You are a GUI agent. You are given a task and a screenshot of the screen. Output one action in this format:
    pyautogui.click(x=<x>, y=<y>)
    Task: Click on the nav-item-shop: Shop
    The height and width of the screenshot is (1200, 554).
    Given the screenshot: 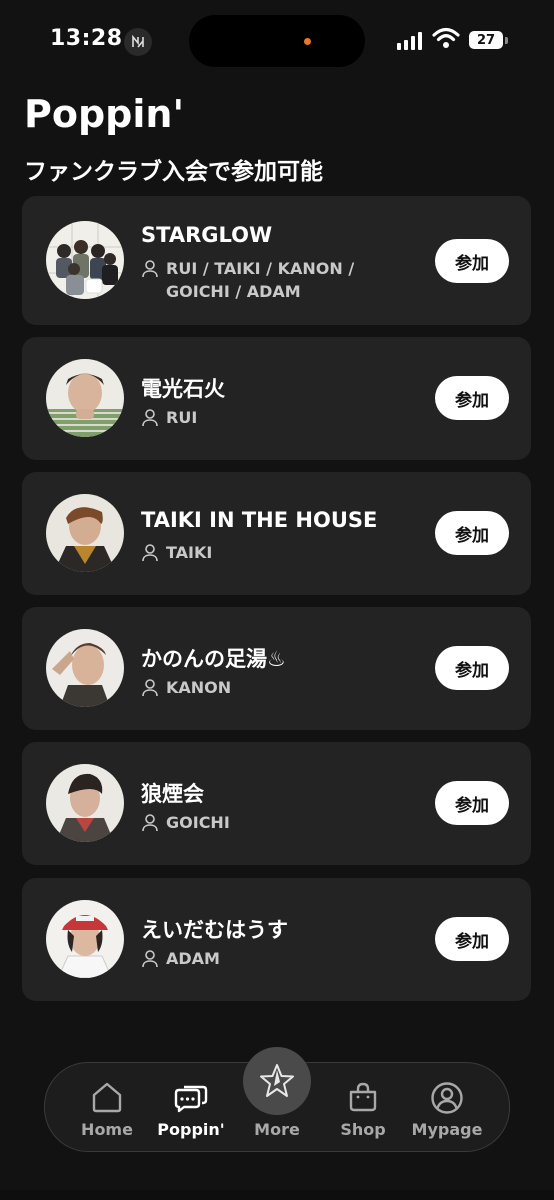 What is the action you would take?
    pyautogui.click(x=363, y=1107)
    